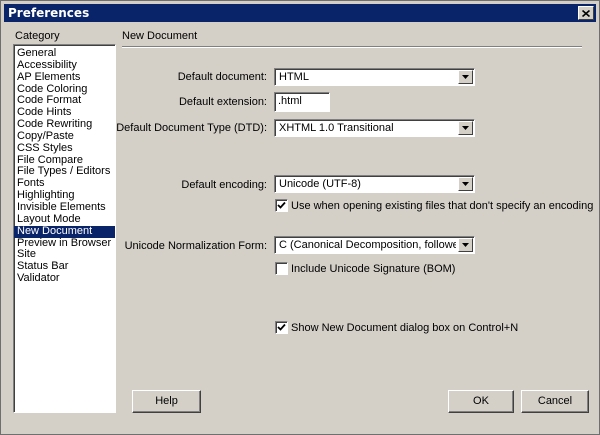 This screenshot has width=600, height=435. What do you see at coordinates (191, 128) in the screenshot?
I see `default-dtd-label: Default Document Type (DTD):` at bounding box center [191, 128].